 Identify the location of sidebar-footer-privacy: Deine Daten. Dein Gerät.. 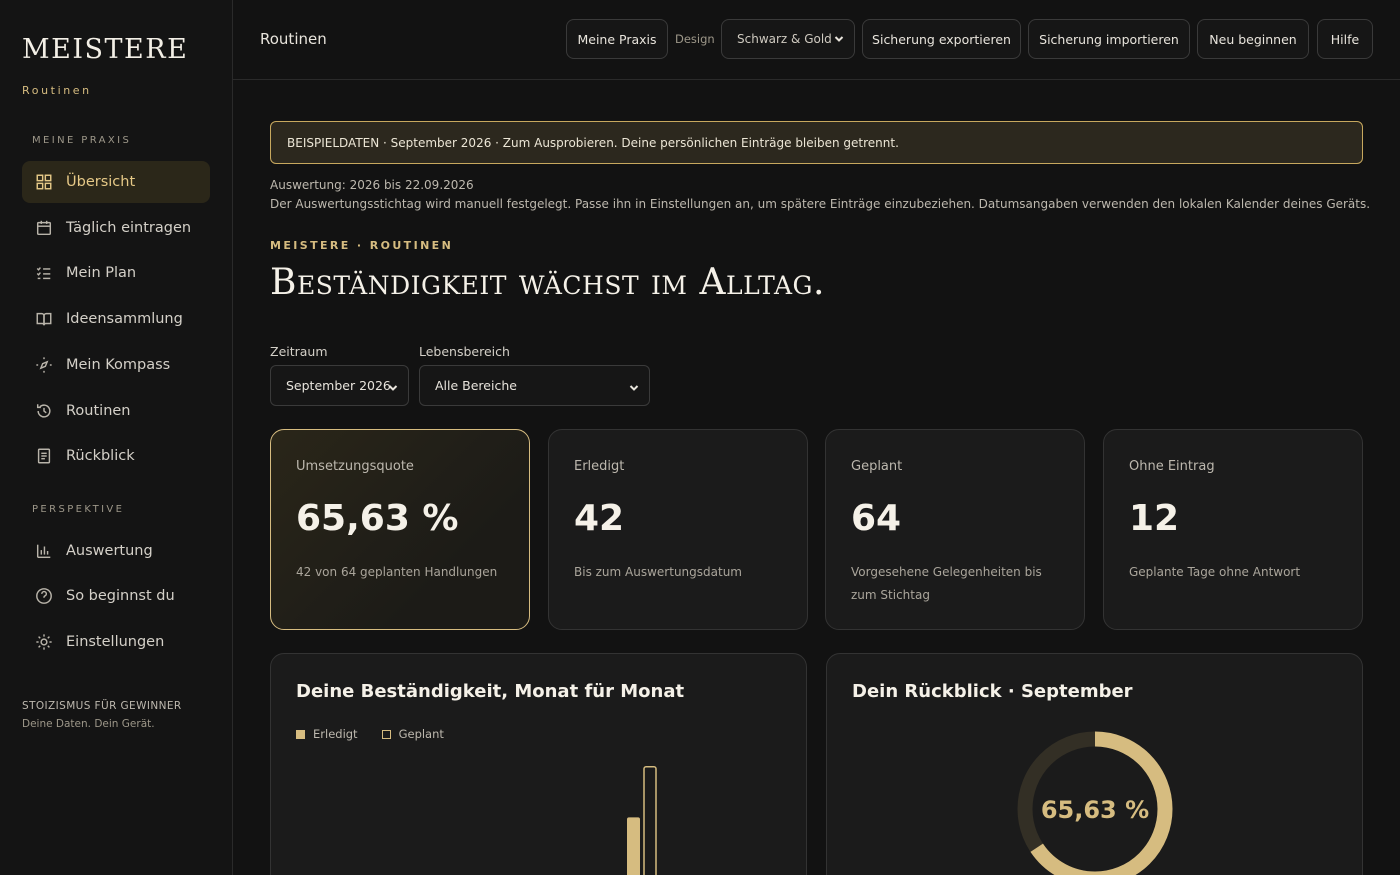
(88, 724).